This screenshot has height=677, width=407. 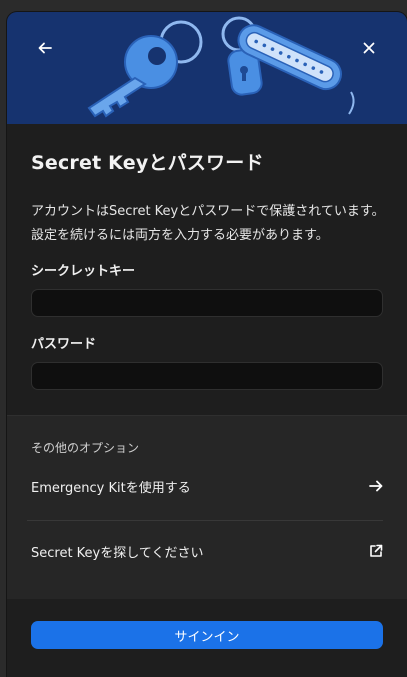 I want to click on footer: サインイン, so click(x=207, y=638).